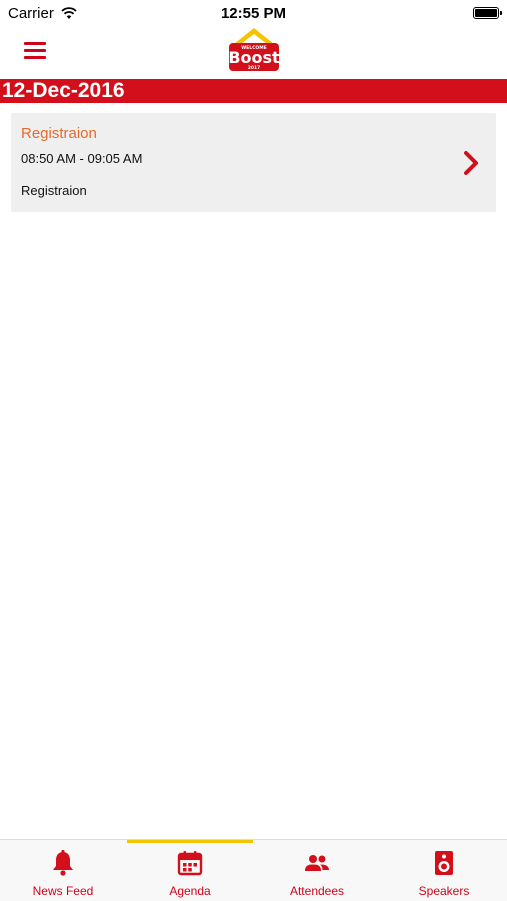  What do you see at coordinates (444, 891) in the screenshot?
I see `tab-label: Speakers` at bounding box center [444, 891].